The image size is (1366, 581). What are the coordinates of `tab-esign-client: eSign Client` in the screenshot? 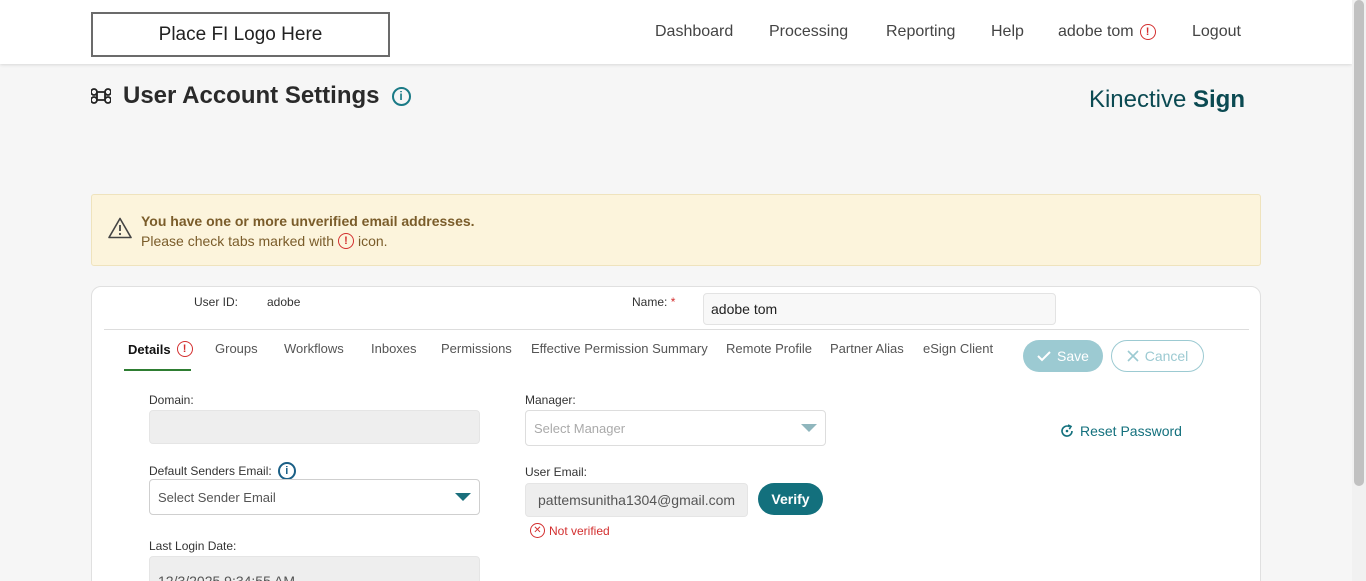 It's located at (958, 348).